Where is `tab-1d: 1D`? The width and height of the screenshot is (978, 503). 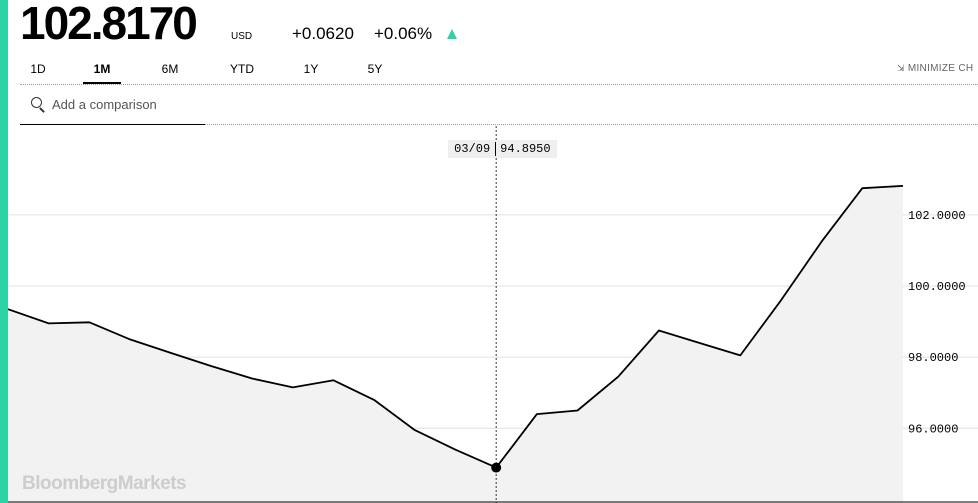 tab-1d: 1D is located at coordinates (38, 71).